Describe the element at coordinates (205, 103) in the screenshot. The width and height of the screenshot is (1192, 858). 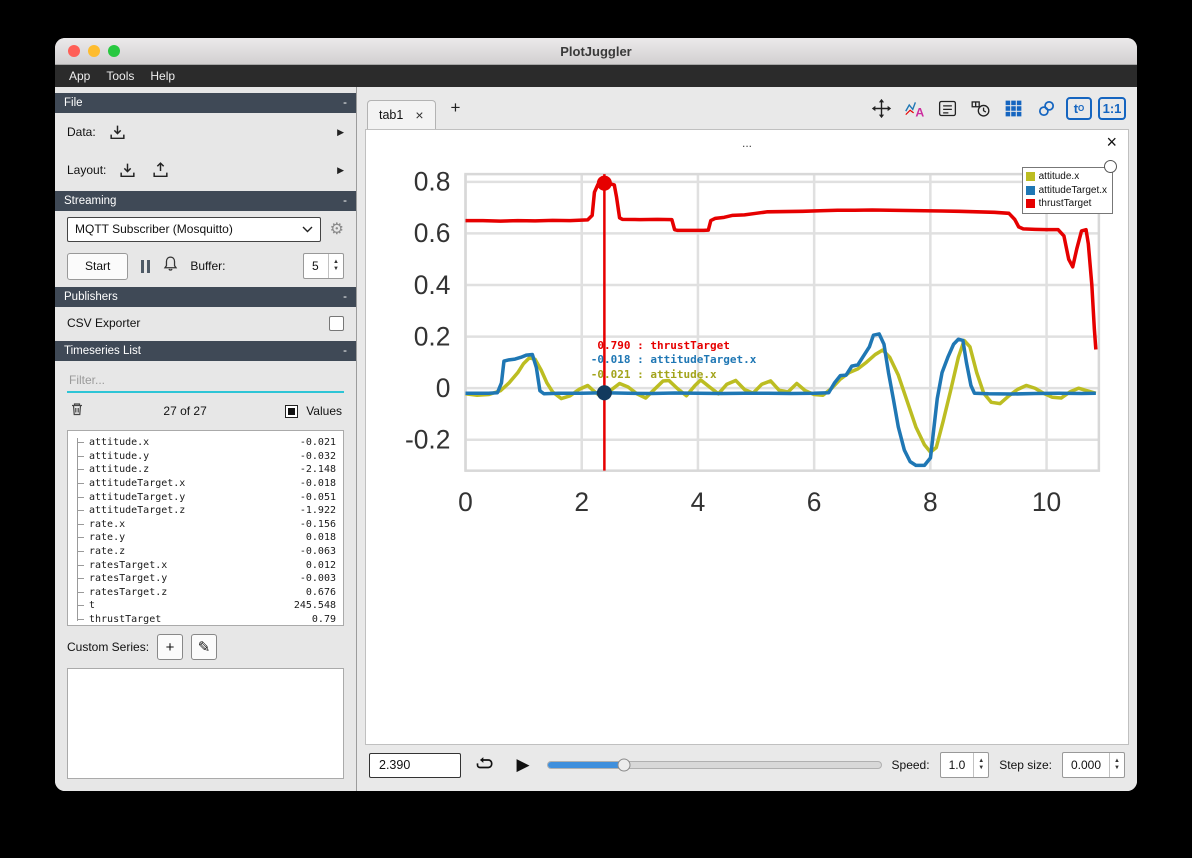
I see `section-header-file: File -` at that location.